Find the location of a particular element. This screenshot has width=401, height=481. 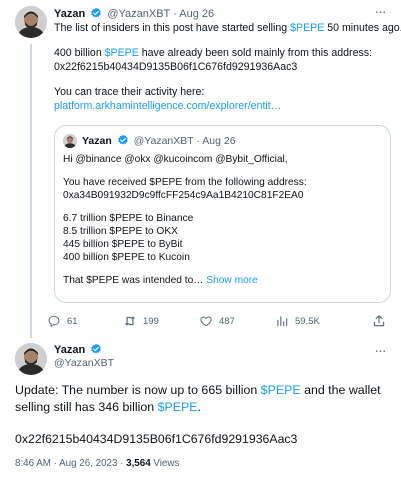

quote-author-name: Yazan is located at coordinates (97, 141).